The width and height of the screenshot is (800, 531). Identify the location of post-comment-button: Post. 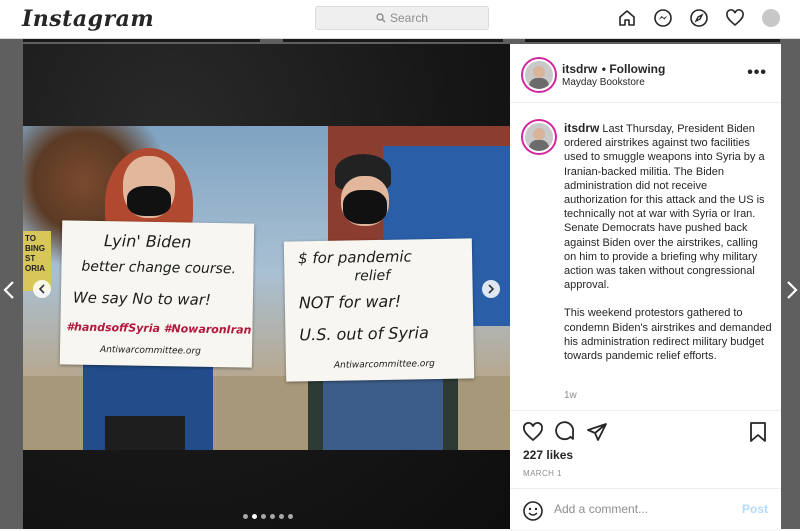
(755, 509).